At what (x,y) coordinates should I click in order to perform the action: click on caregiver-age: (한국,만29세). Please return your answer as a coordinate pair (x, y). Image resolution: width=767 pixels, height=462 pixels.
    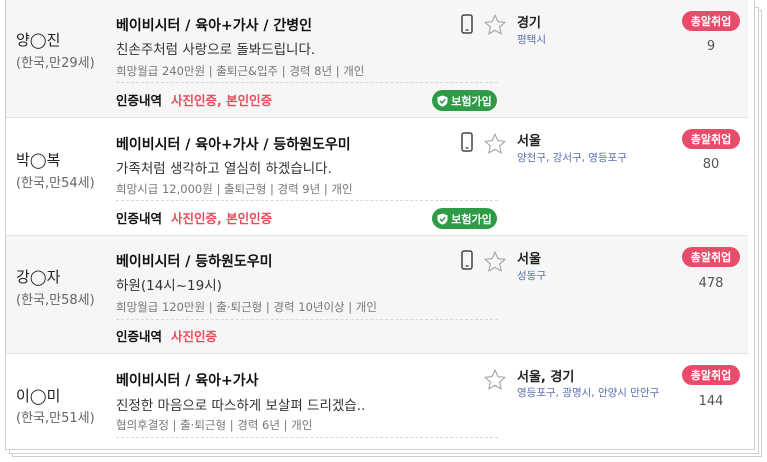
    Looking at the image, I should click on (55, 63).